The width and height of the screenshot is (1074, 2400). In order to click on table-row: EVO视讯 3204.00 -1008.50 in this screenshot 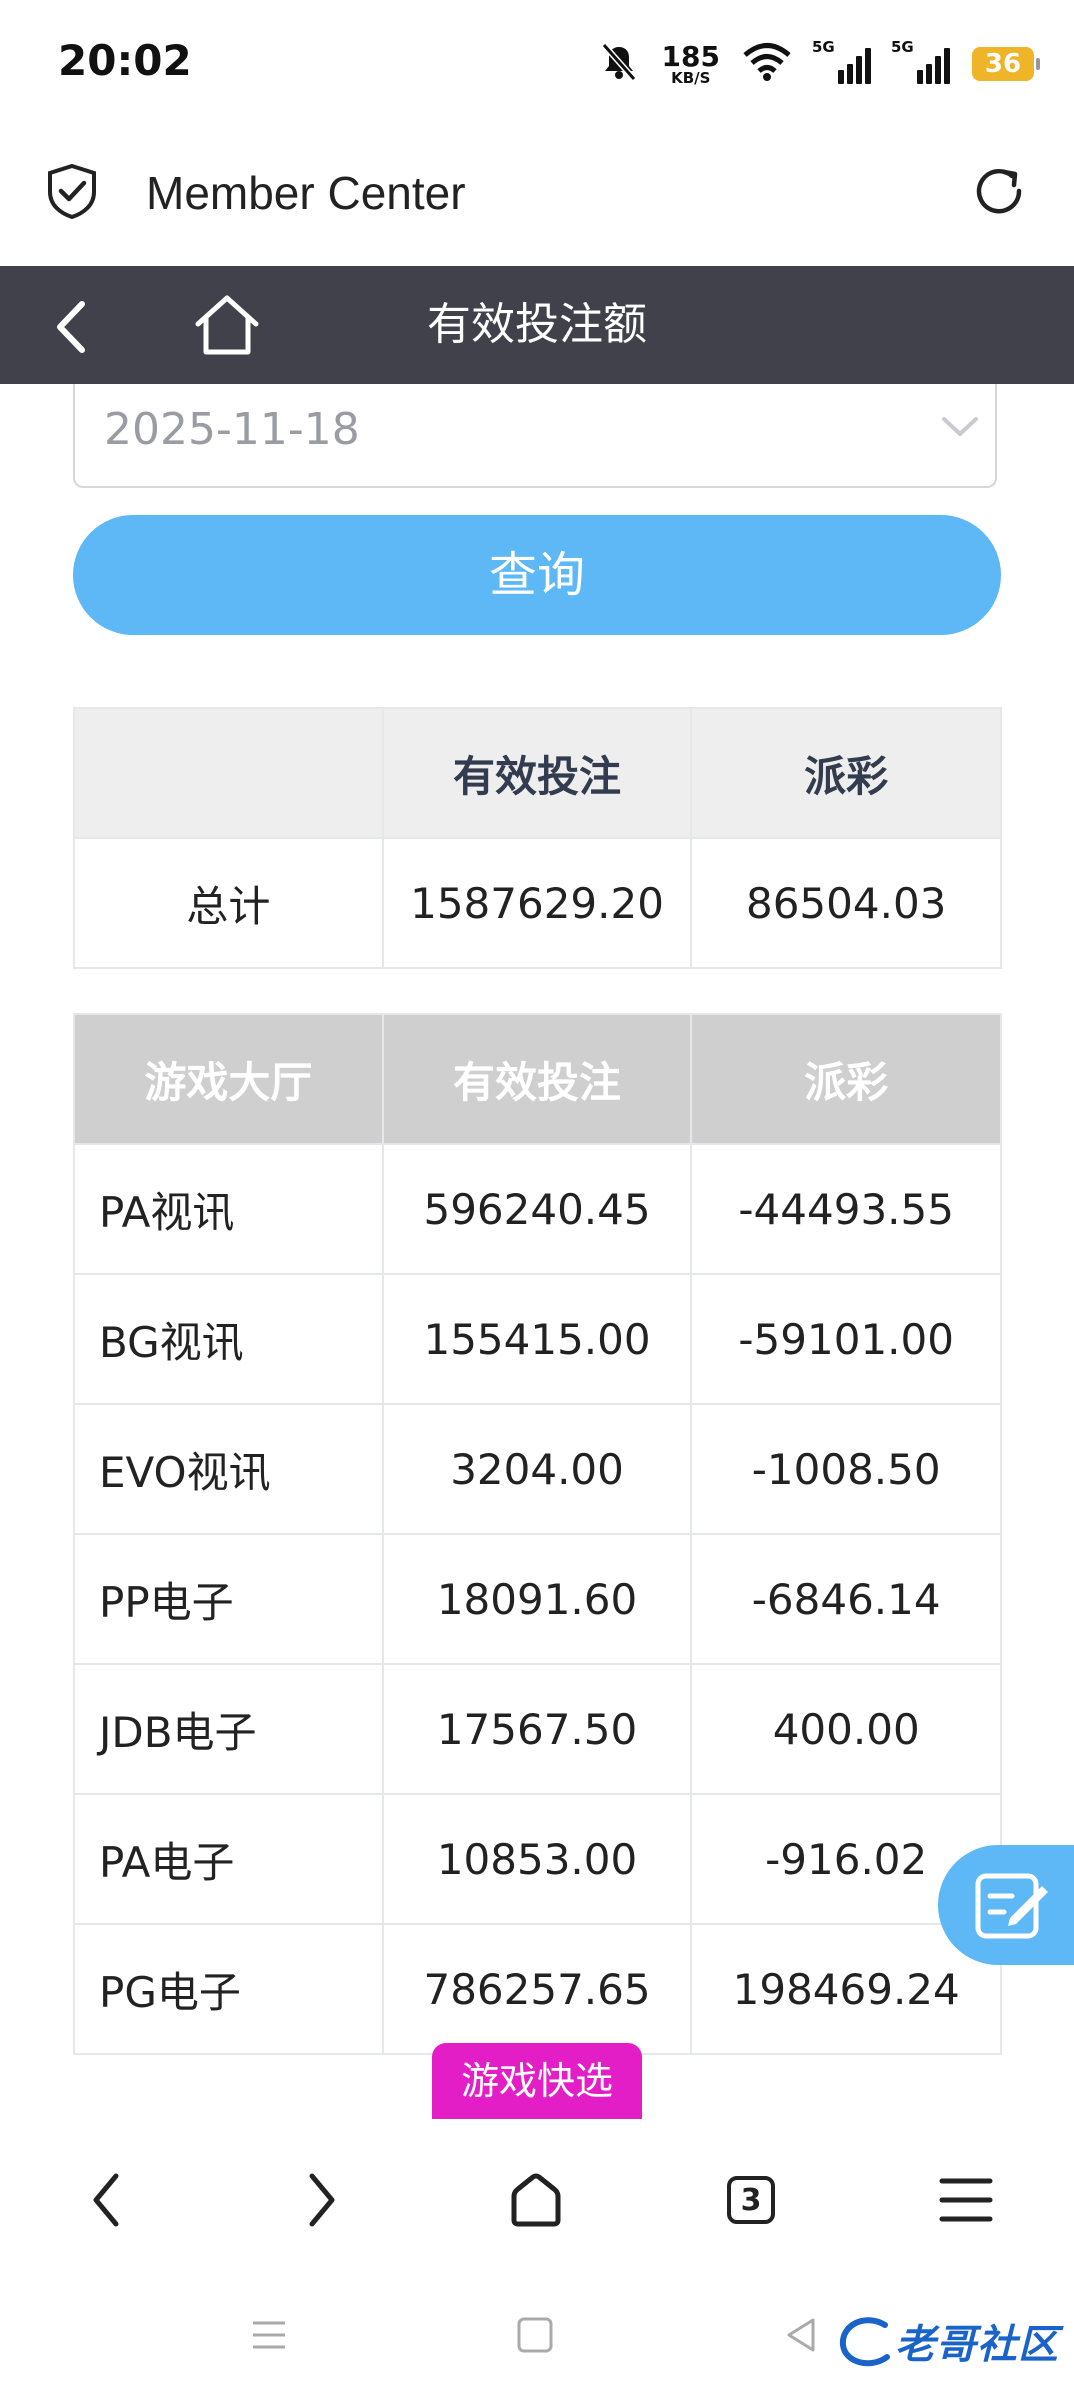, I will do `click(537, 1469)`.